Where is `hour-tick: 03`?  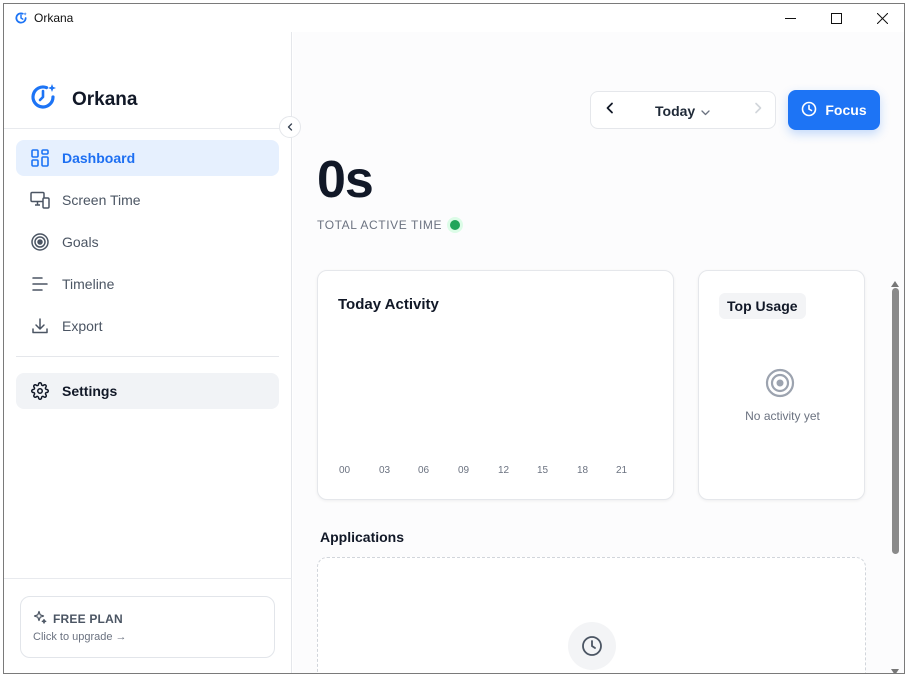
hour-tick: 03 is located at coordinates (385, 470).